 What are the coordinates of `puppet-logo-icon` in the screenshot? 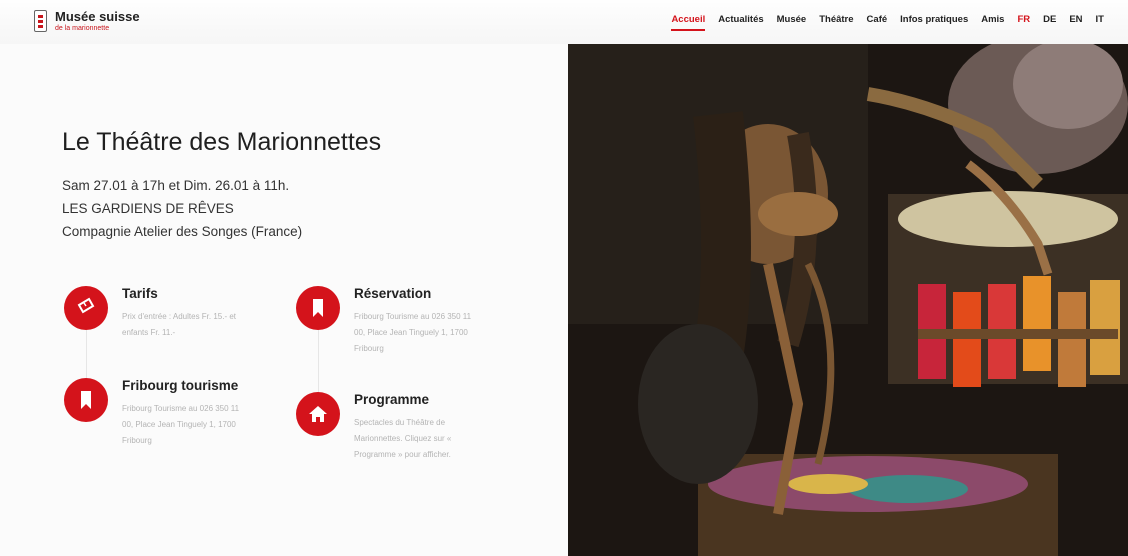 It's located at (40, 21).